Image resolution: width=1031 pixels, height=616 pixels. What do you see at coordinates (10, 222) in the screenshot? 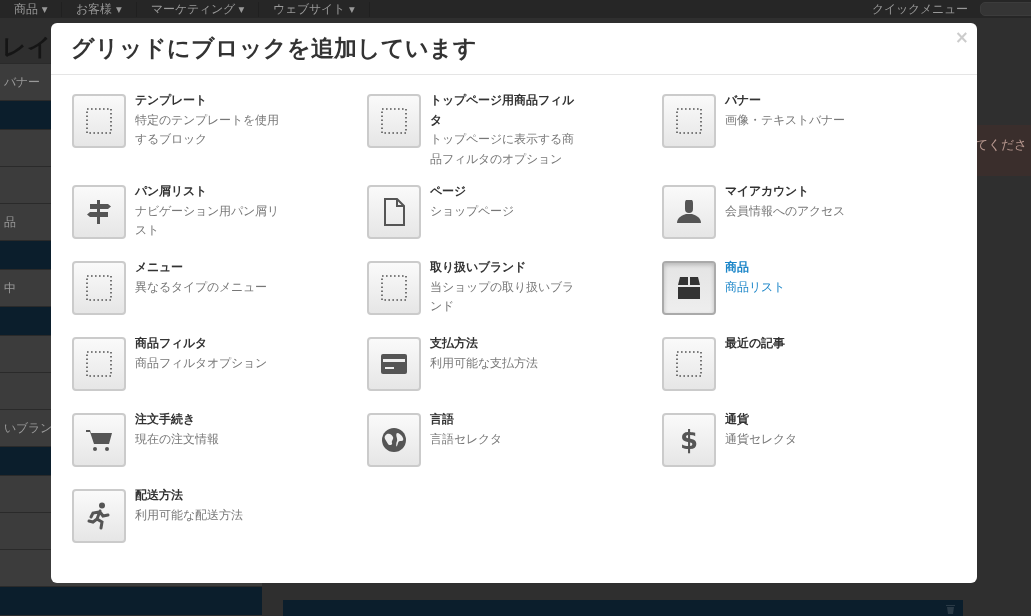
I see `block-label: 品` at bounding box center [10, 222].